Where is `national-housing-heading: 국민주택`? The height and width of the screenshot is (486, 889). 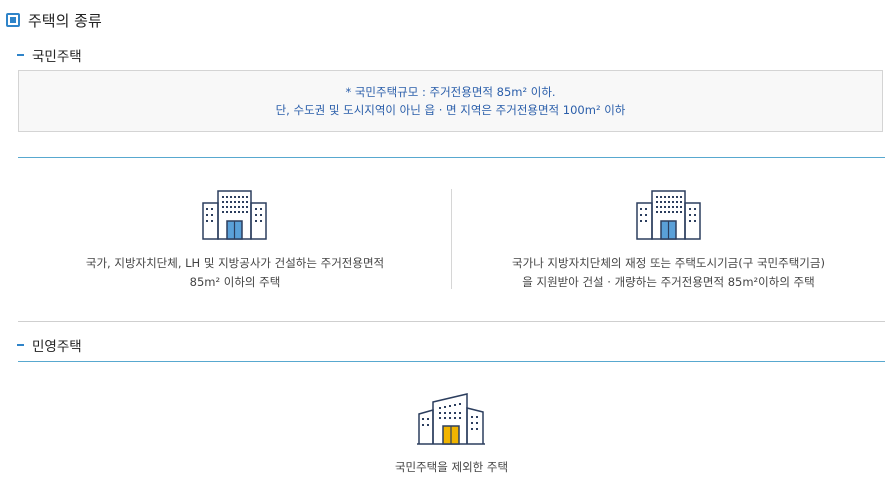
national-housing-heading: 국민주택 is located at coordinates (49, 55).